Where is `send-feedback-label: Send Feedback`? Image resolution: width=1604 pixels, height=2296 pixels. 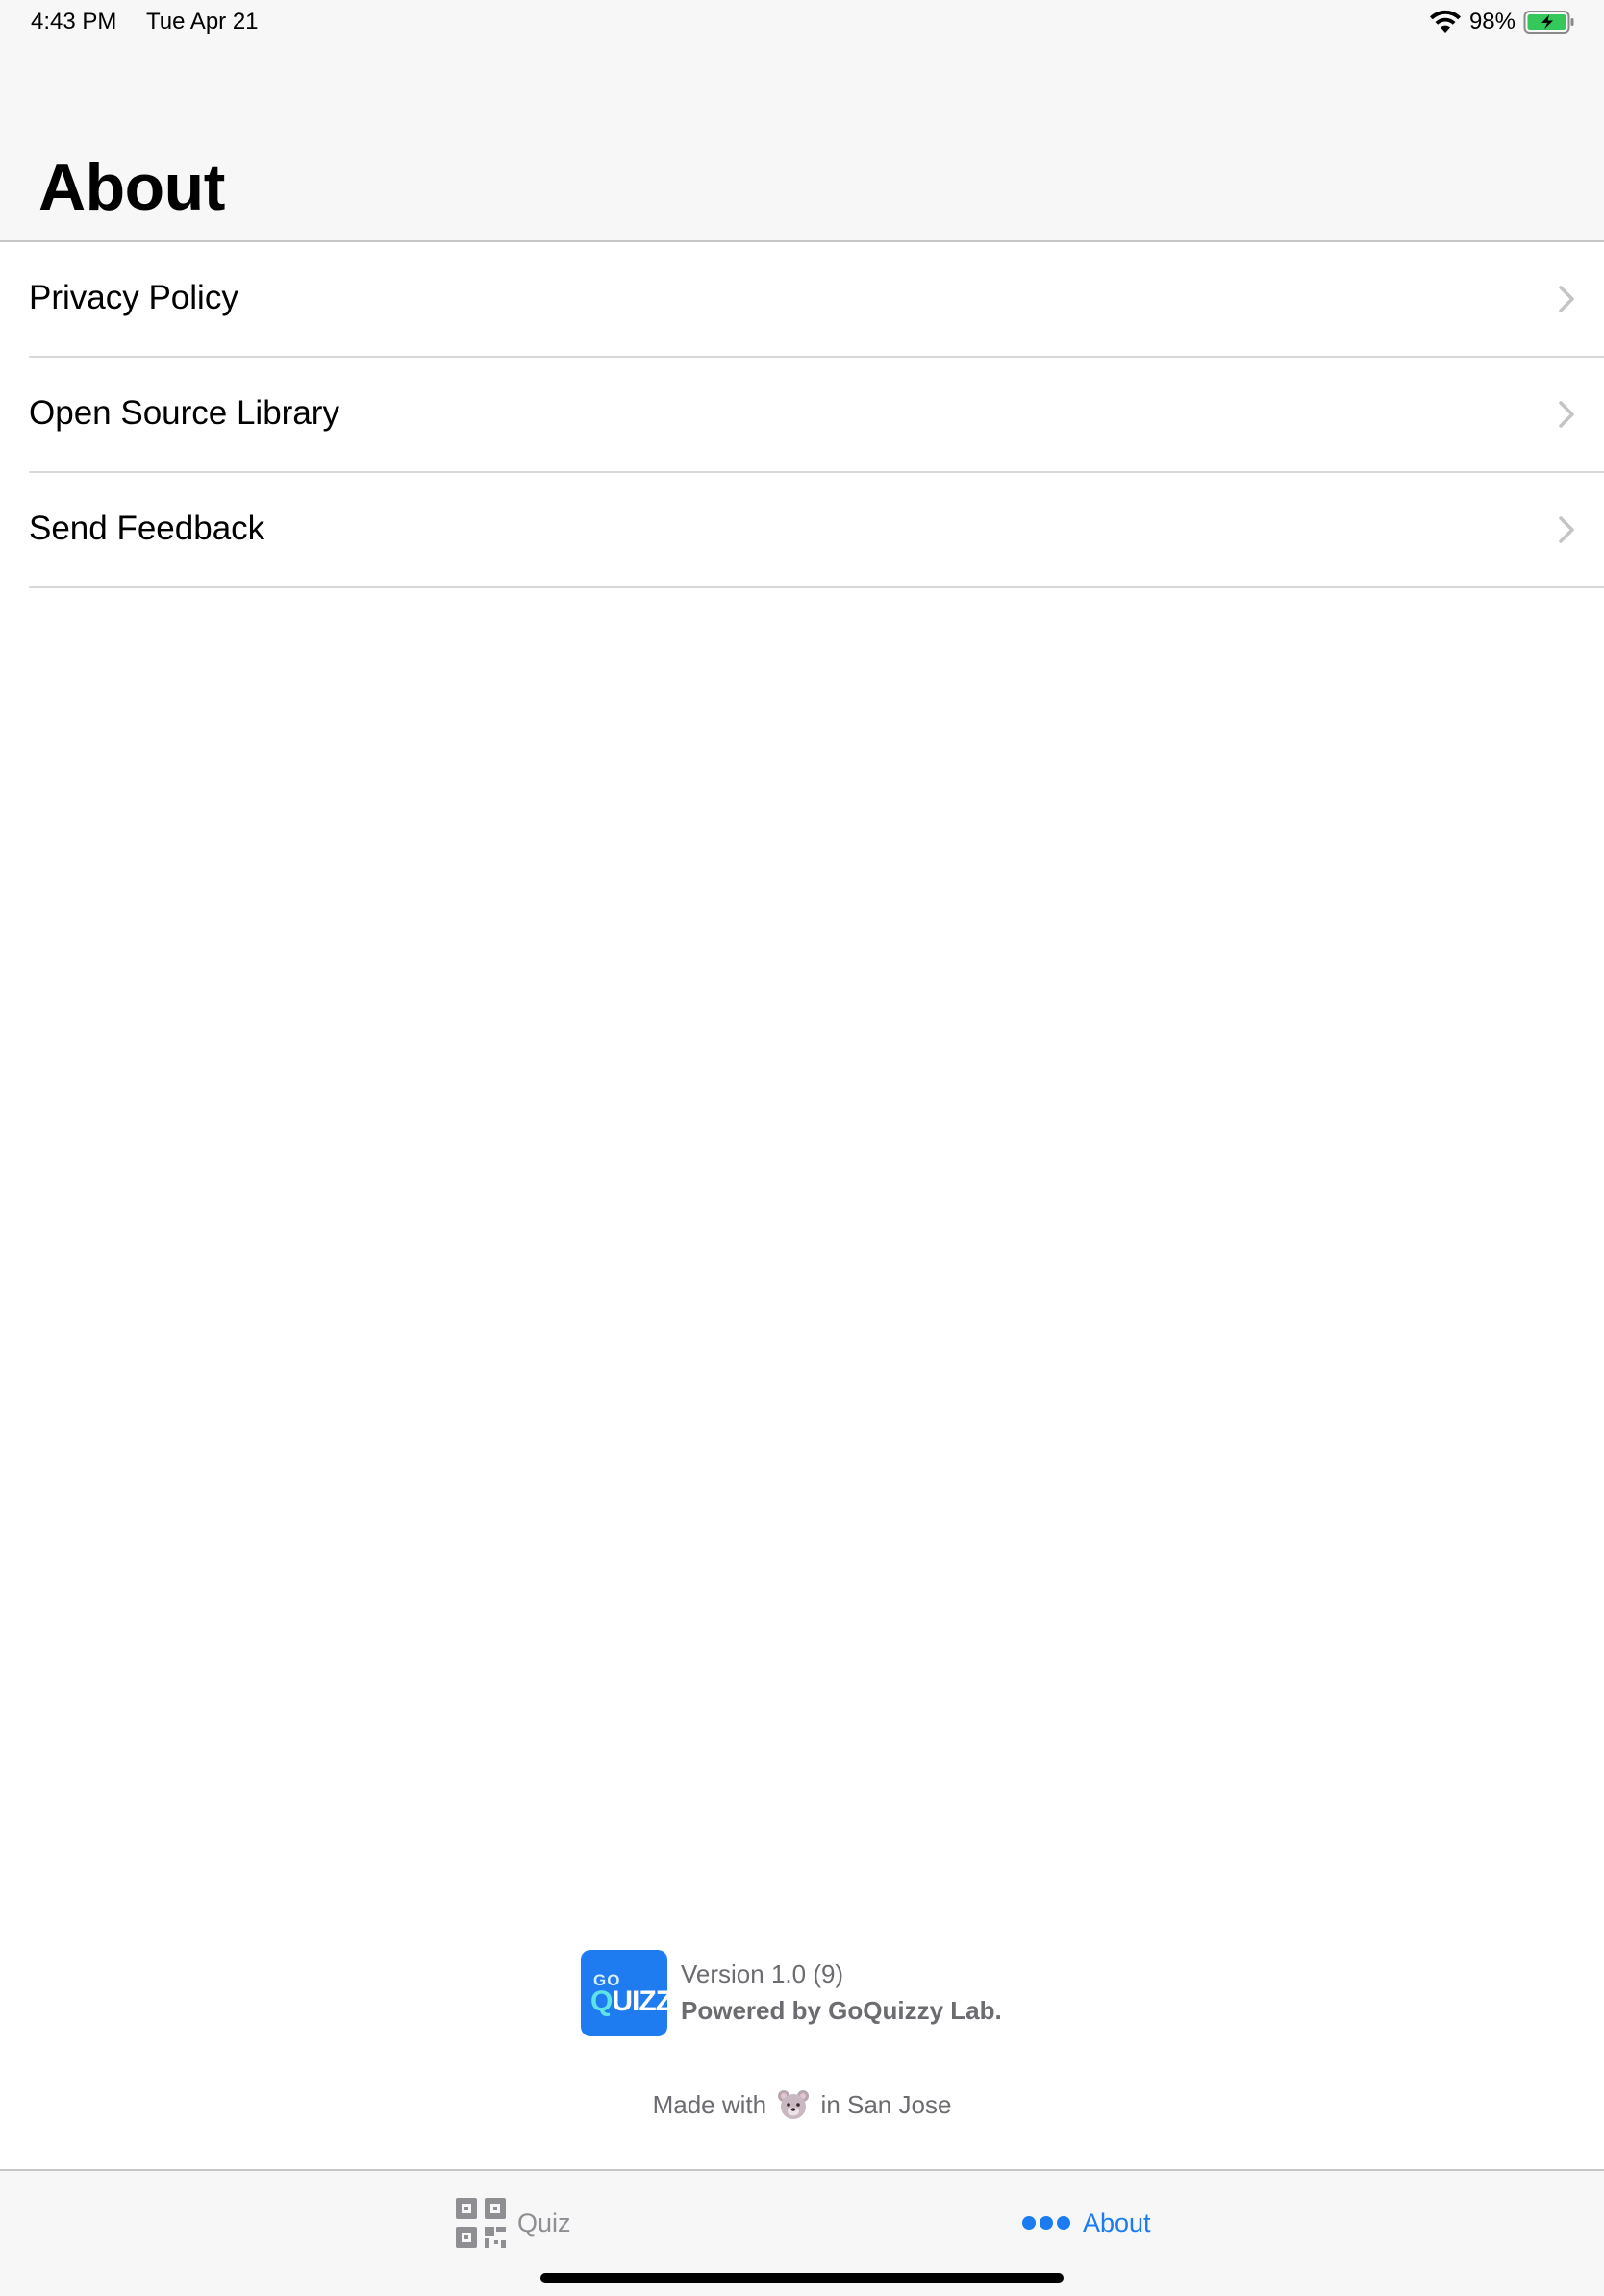
send-feedback-label: Send Feedback is located at coordinates (147, 528).